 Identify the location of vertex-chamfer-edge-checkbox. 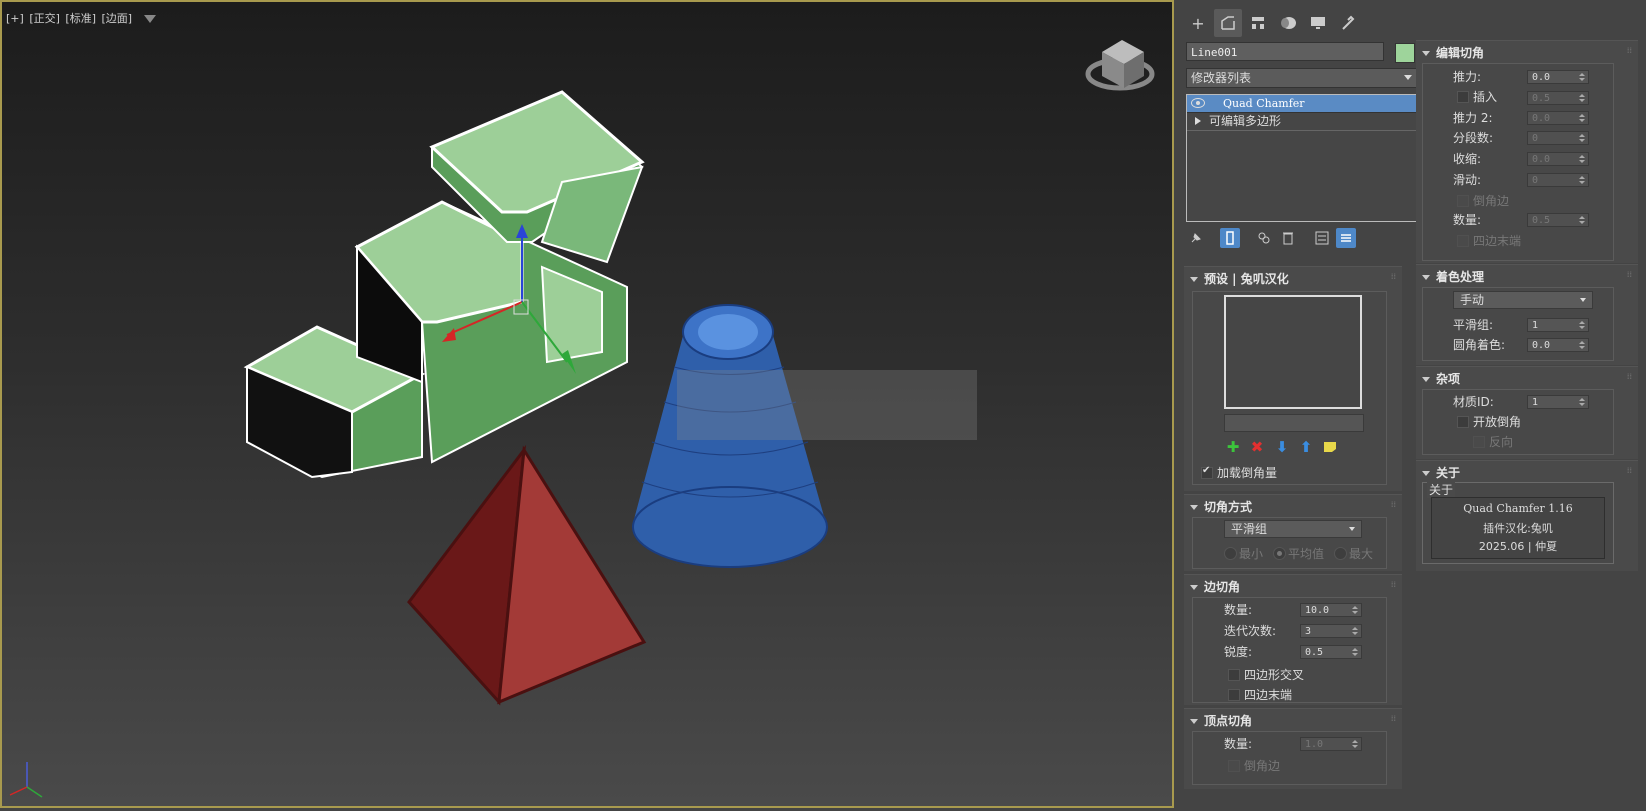
(1234, 766).